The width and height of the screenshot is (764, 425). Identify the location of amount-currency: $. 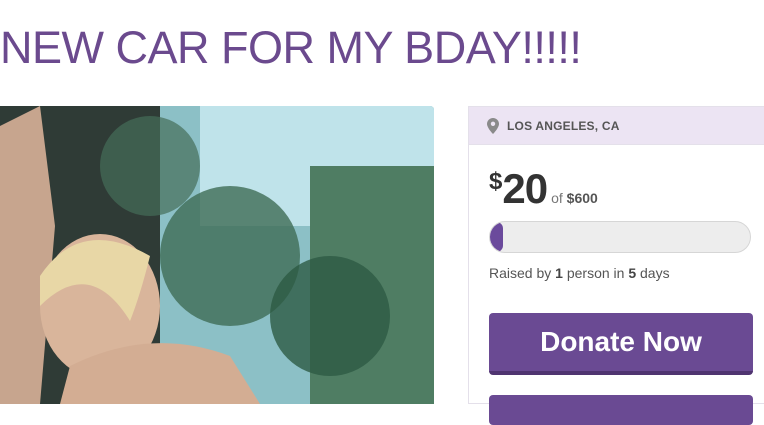
(496, 181).